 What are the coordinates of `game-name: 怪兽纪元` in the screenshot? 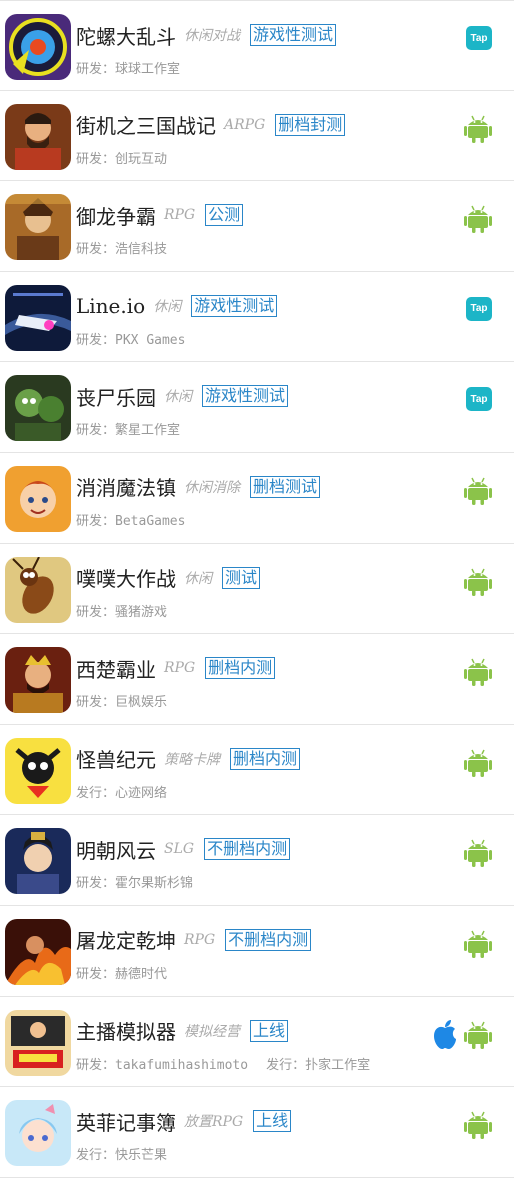 It's located at (116, 758).